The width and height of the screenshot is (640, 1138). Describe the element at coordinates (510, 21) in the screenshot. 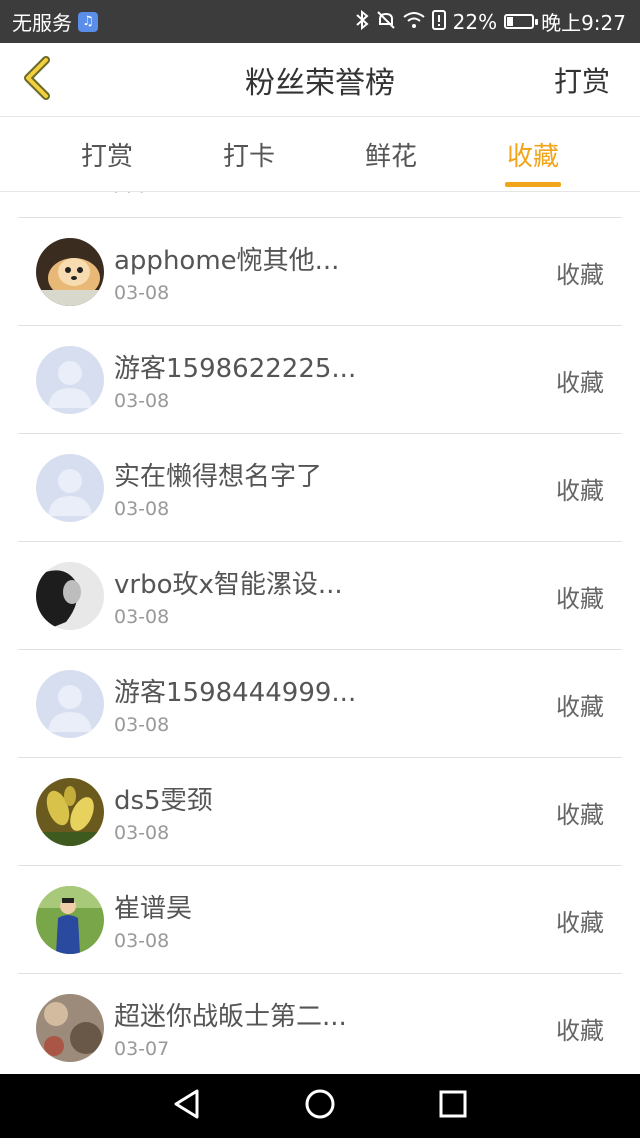

I see `battery-fill` at that location.